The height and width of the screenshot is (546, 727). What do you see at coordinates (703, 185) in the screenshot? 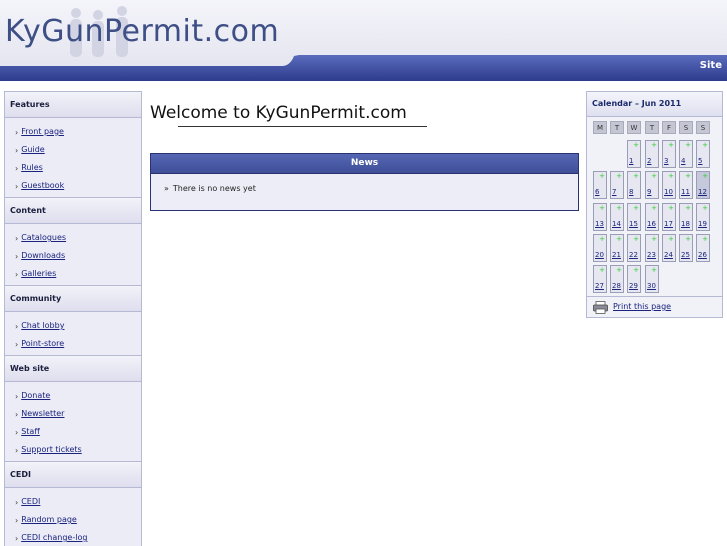
I see `calendar-day-cell: +12` at bounding box center [703, 185].